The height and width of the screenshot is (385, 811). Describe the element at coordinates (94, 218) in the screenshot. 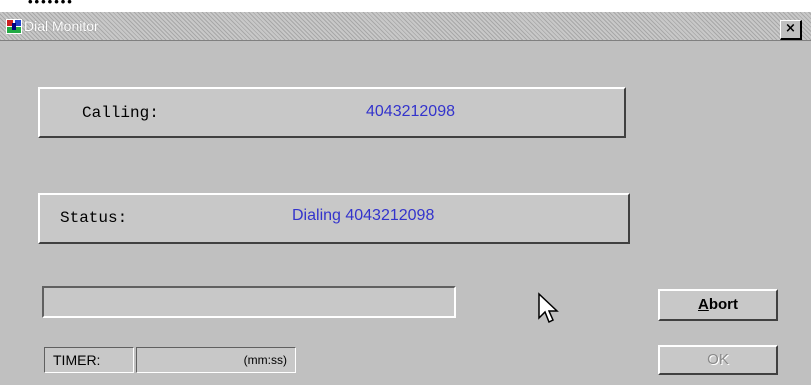

I see `status-label: Status:` at that location.